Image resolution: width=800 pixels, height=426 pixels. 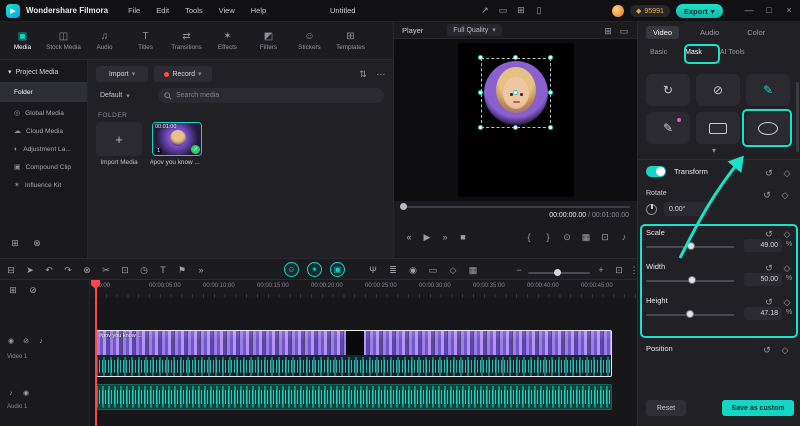 I want to click on tab-stock-media: ◫ Stock Media, so click(x=63, y=40).